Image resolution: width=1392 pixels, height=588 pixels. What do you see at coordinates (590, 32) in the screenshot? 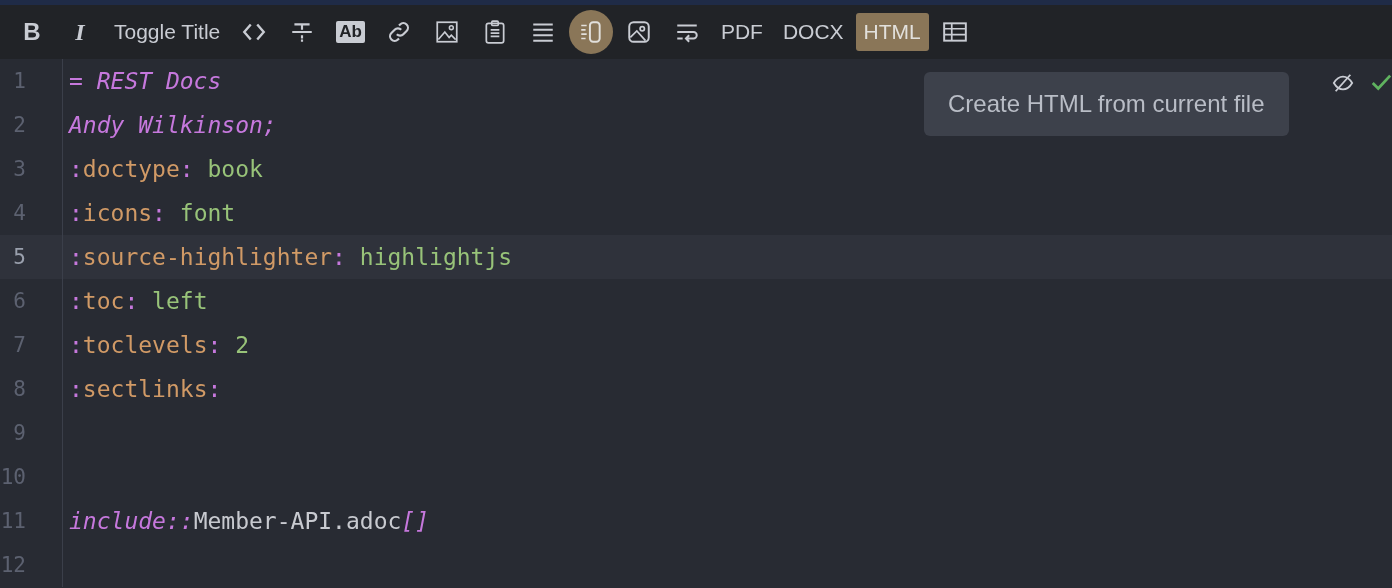
I see `preview-icon` at bounding box center [590, 32].